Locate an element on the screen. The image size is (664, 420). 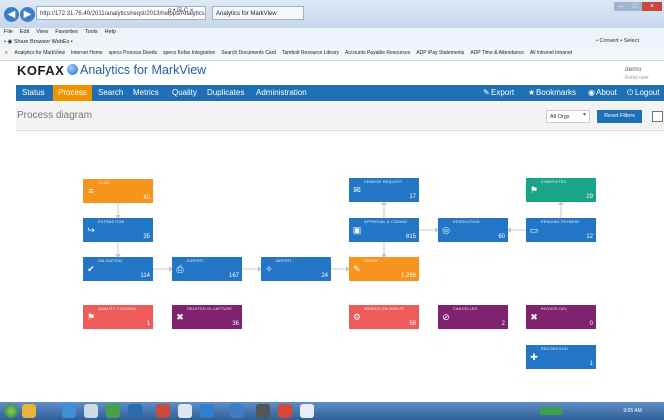
flag-done-icon: ⚑ is located at coordinates (534, 190).